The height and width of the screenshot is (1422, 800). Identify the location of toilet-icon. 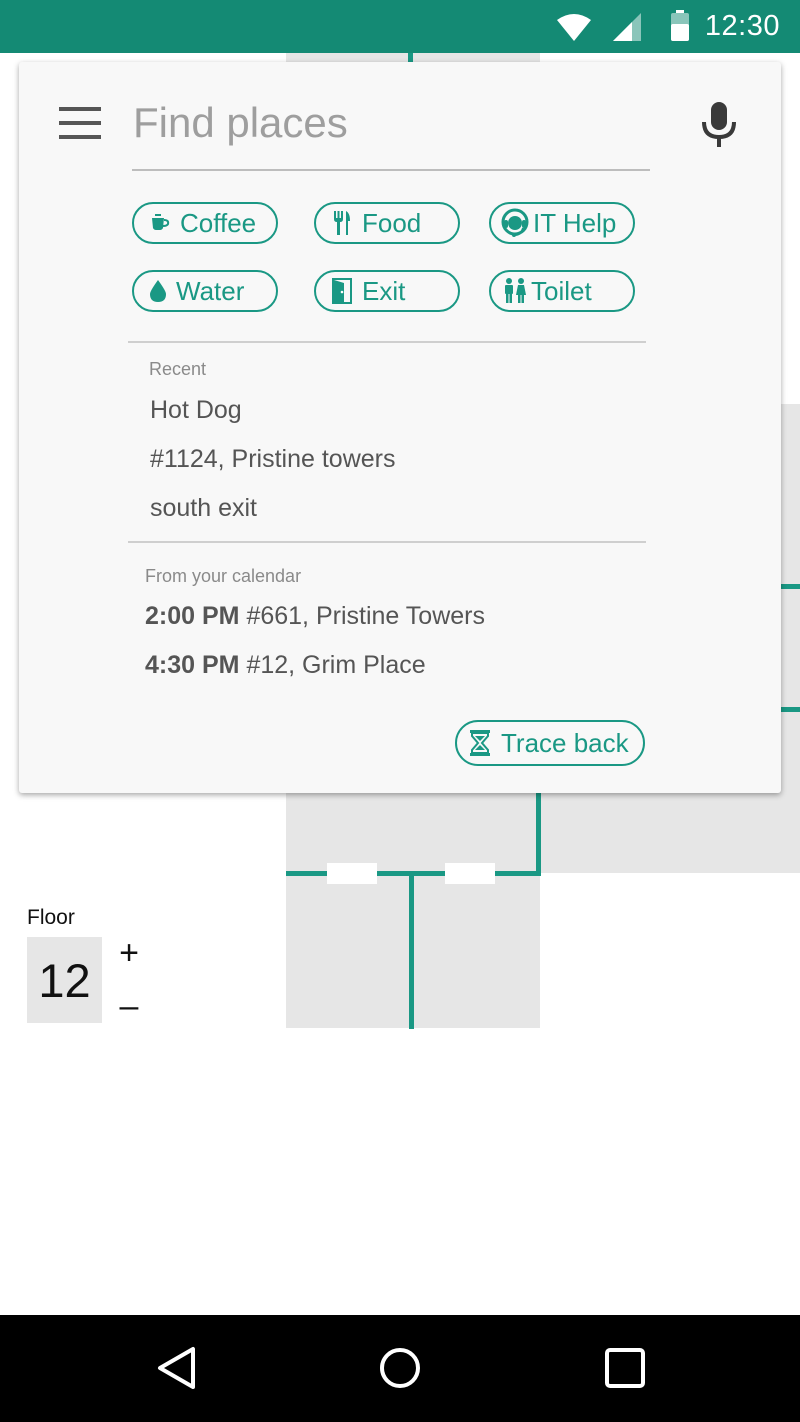
(515, 291).